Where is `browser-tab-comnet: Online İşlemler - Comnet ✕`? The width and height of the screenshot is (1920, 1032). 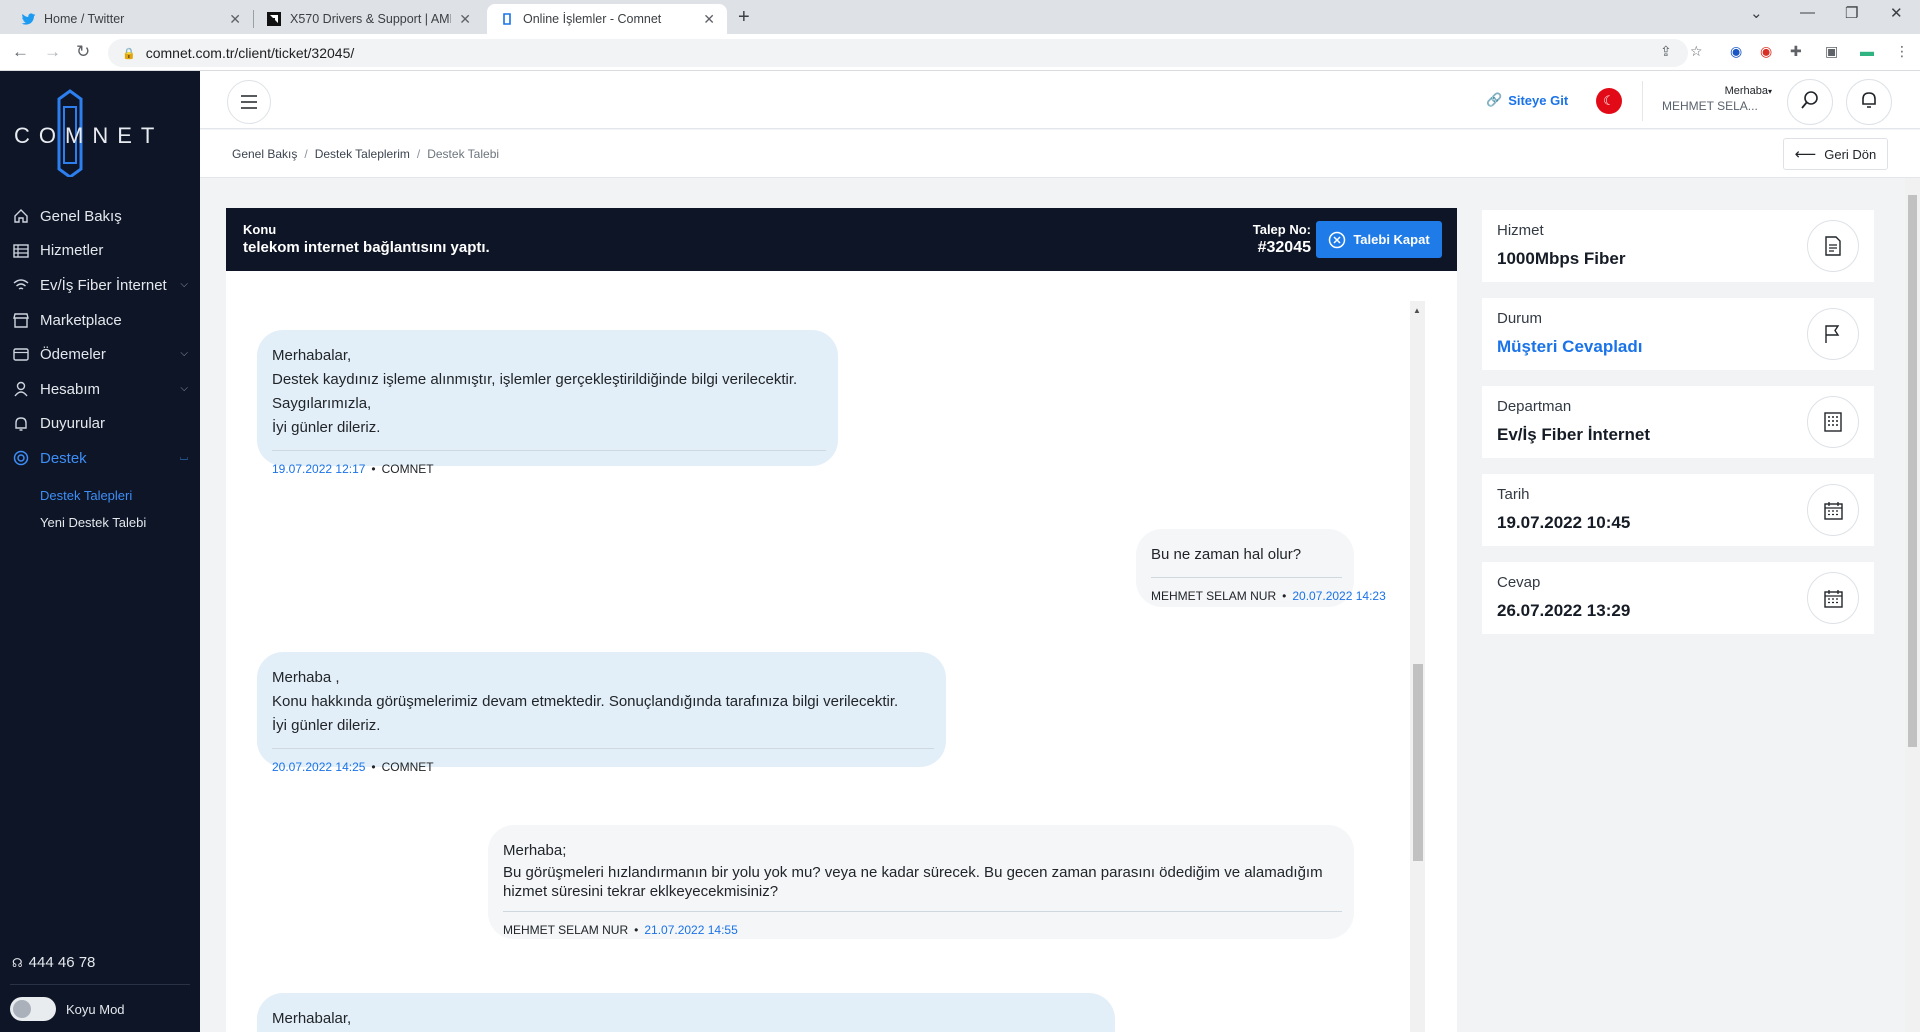
browser-tab-comnet: Online İşlemler - Comnet ✕ is located at coordinates (607, 19).